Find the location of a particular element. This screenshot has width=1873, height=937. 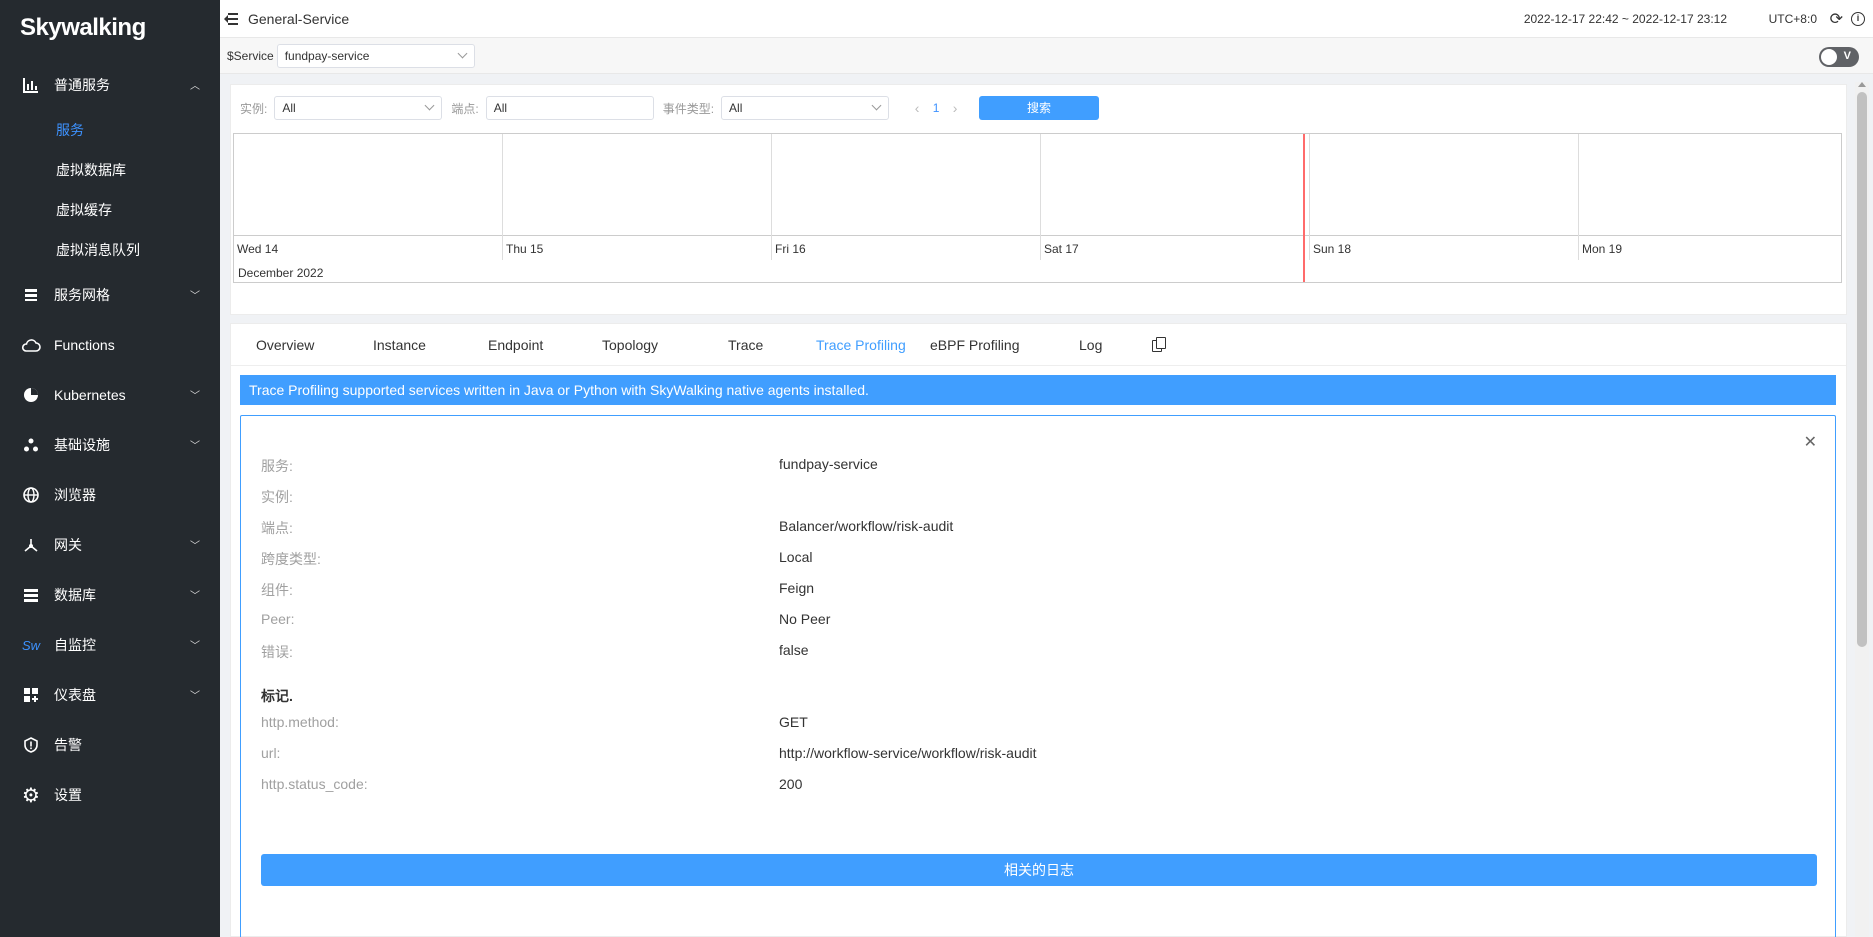

sidebar-subitem-virtual-database: 虚拟数据库 is located at coordinates (110, 170).